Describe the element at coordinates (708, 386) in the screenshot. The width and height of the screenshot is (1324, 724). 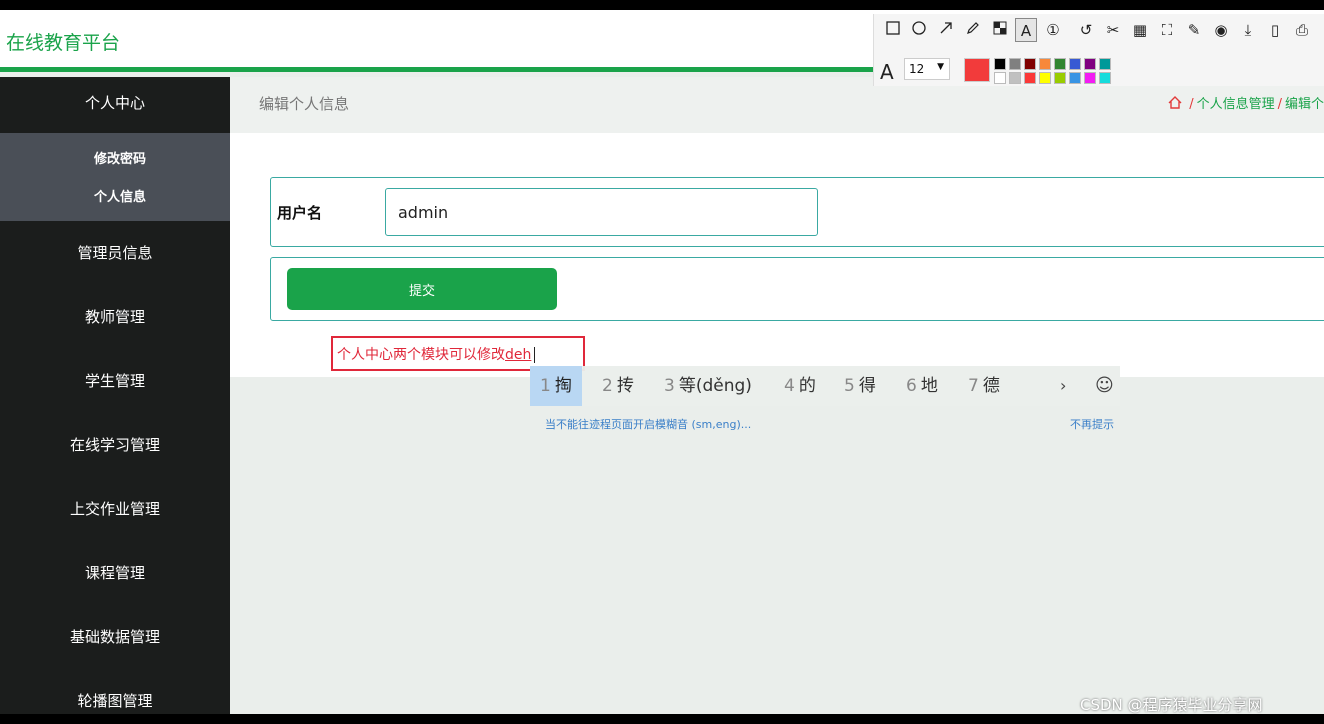
I see `ime-candidate: 3 等(děng)` at that location.